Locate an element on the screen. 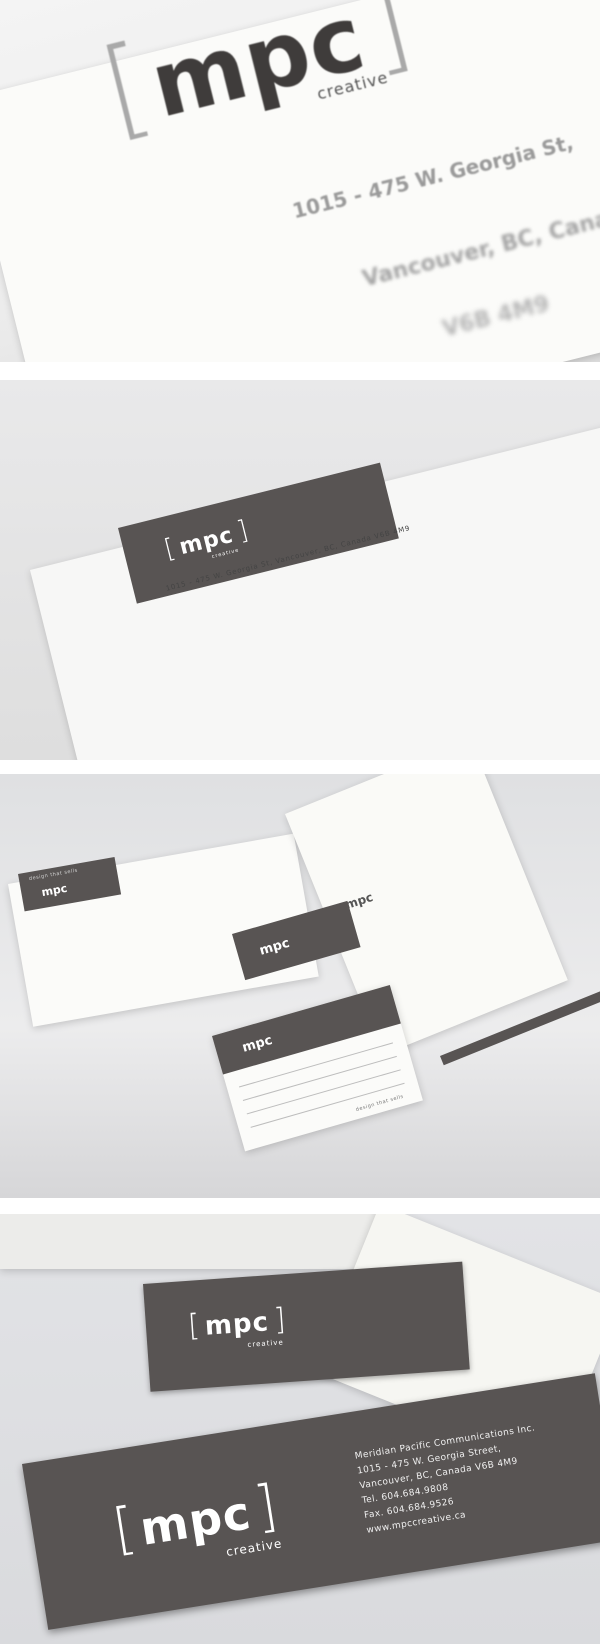 The height and width of the screenshot is (1644, 600). set-envelope-logo: mpc is located at coordinates (54, 890).